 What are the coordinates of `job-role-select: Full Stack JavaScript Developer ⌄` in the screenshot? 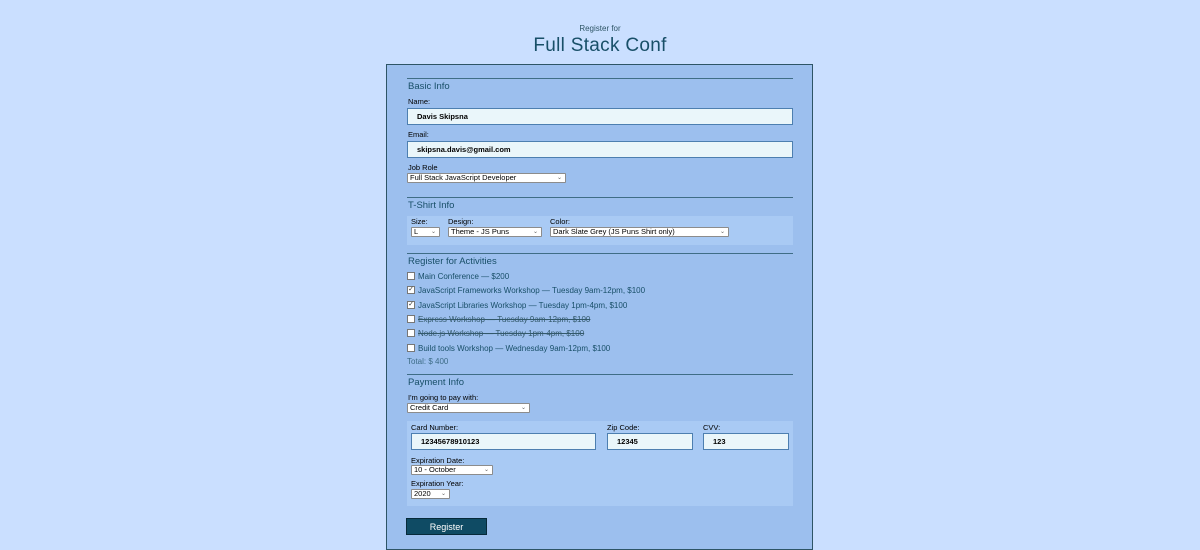 It's located at (486, 178).